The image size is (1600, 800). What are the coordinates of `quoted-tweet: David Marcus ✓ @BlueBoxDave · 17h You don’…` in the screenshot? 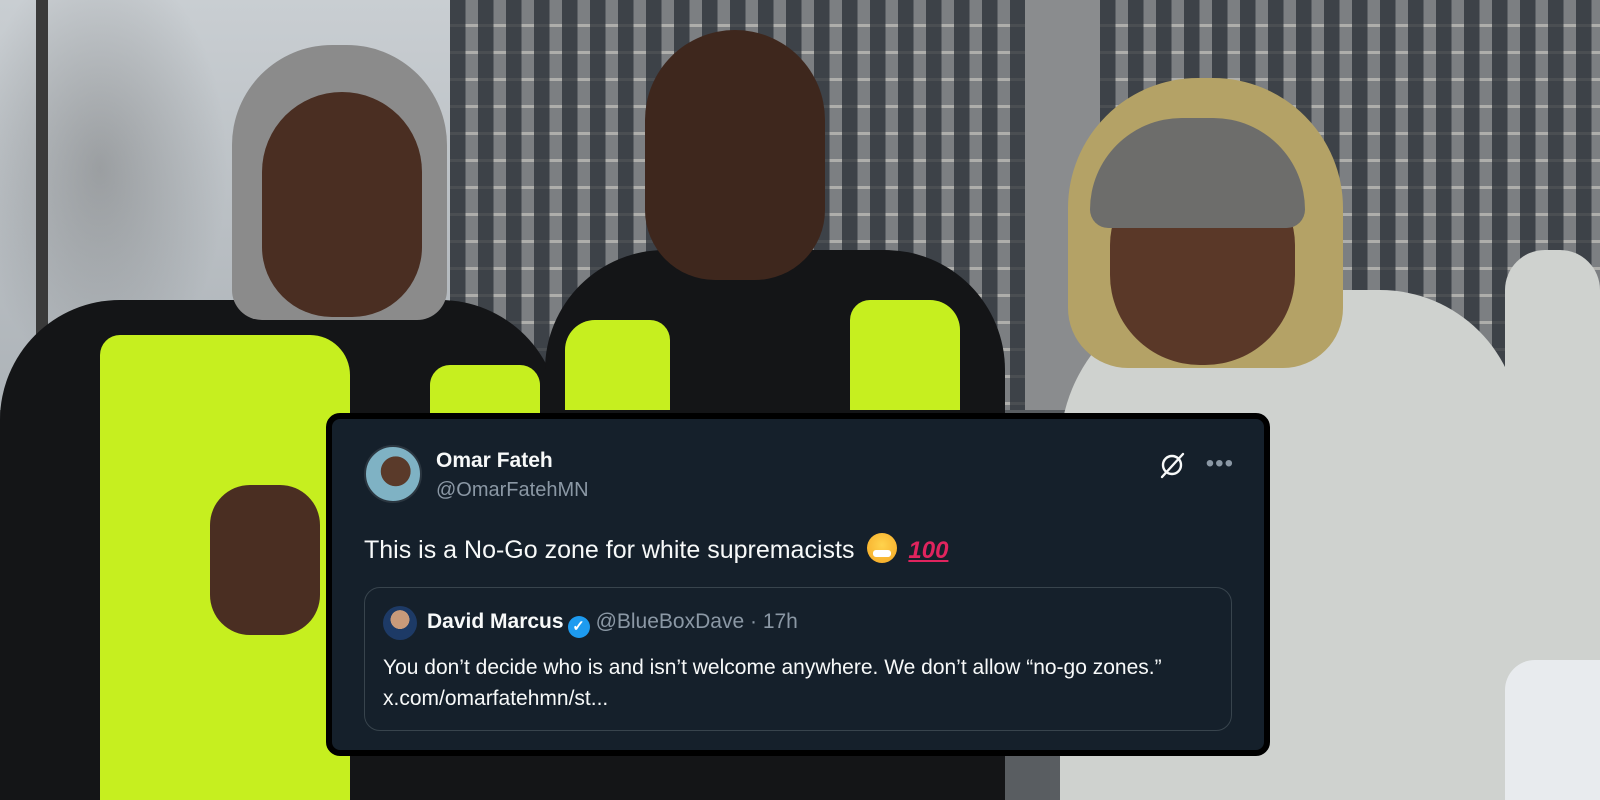 It's located at (798, 659).